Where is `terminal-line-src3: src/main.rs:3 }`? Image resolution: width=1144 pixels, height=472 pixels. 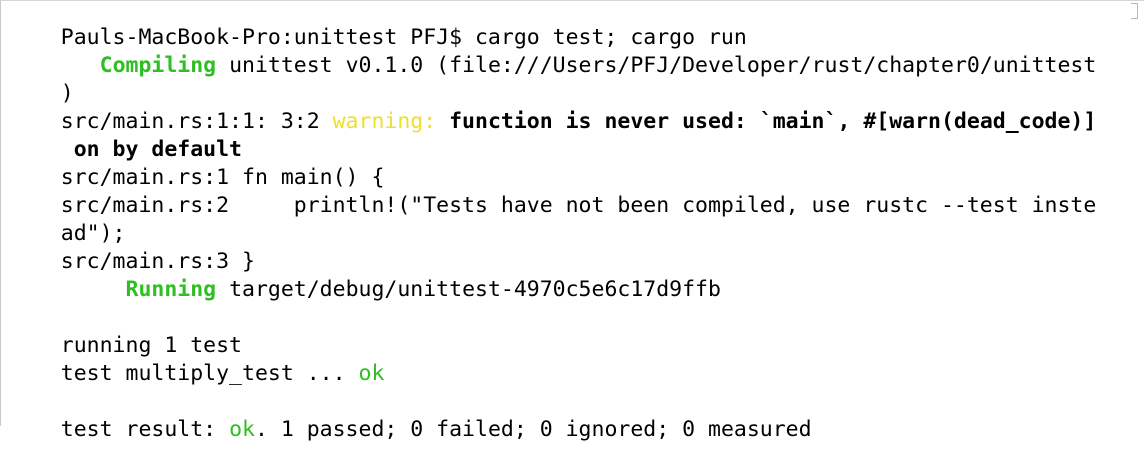 terminal-line-src3: src/main.rs:3 } is located at coordinates (132, 247).